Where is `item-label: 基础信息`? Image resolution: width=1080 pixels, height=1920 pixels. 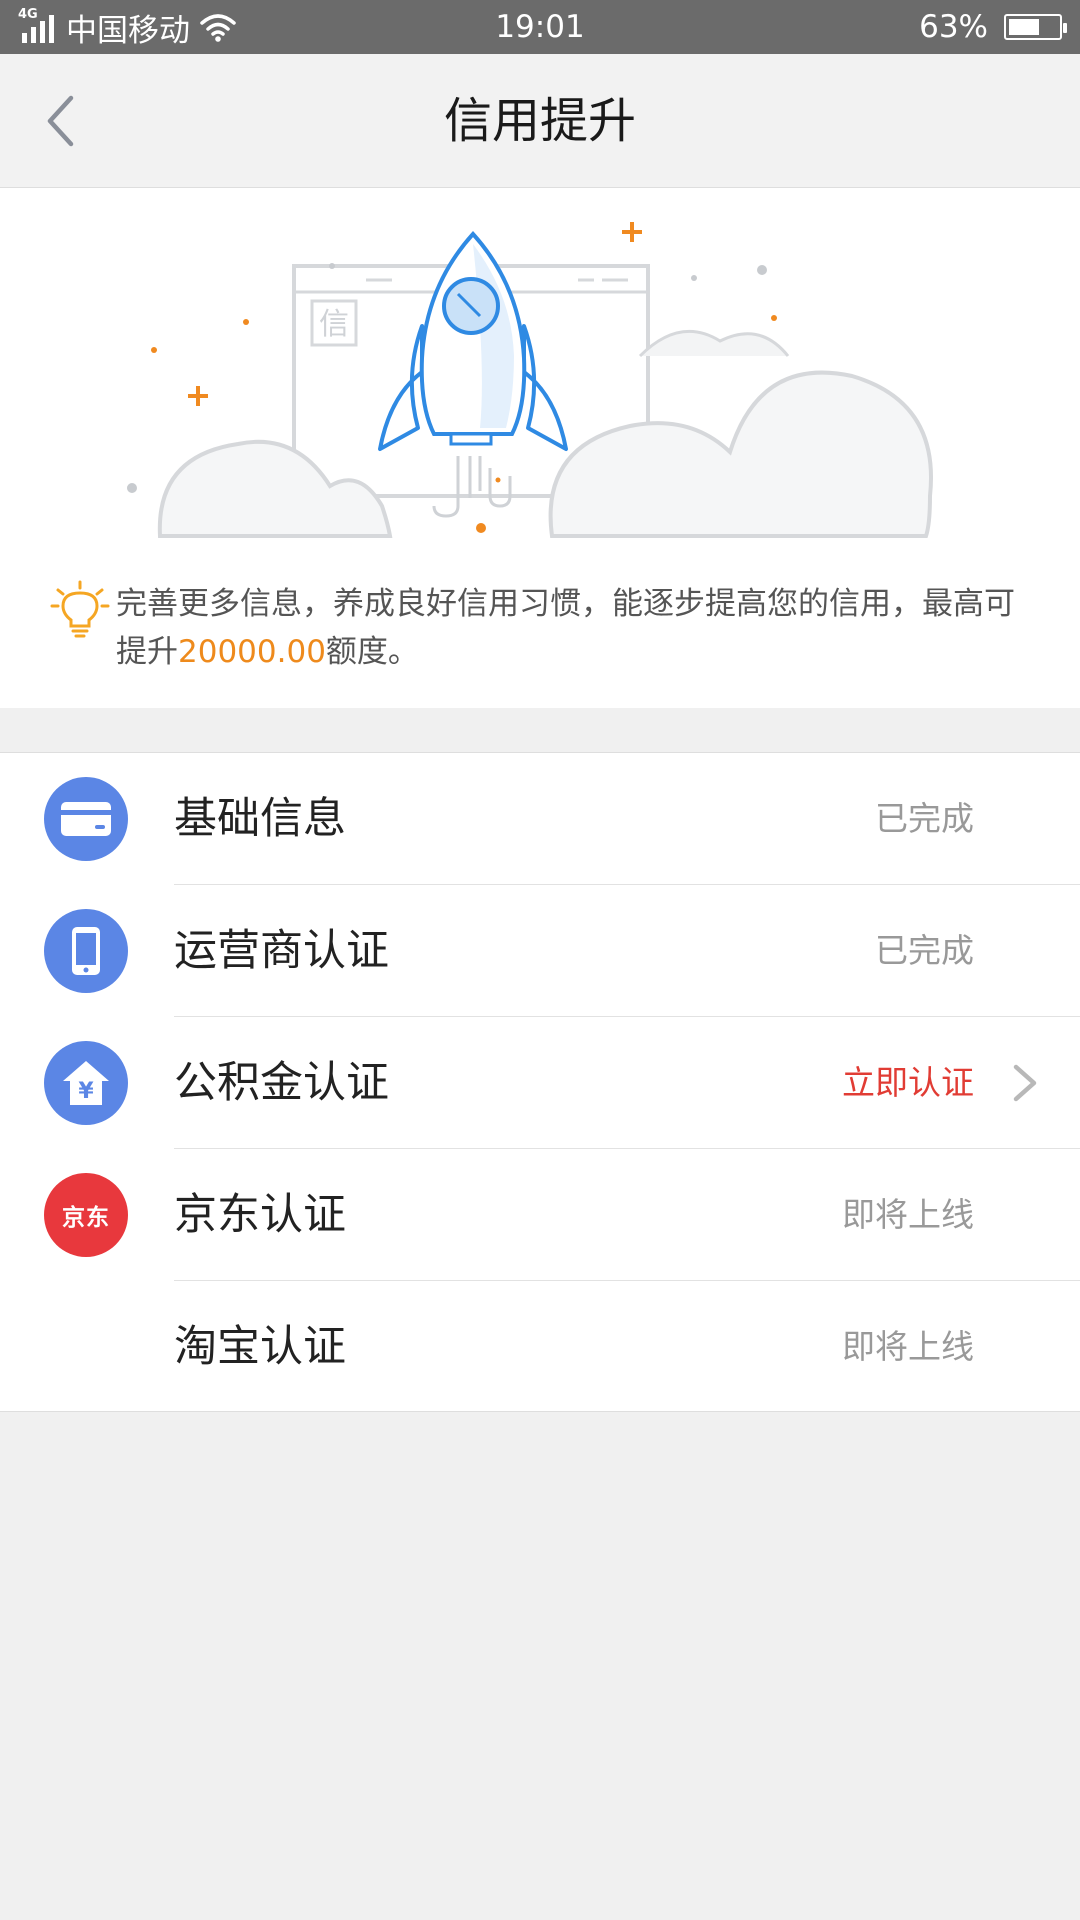 item-label: 基础信息 is located at coordinates (260, 819).